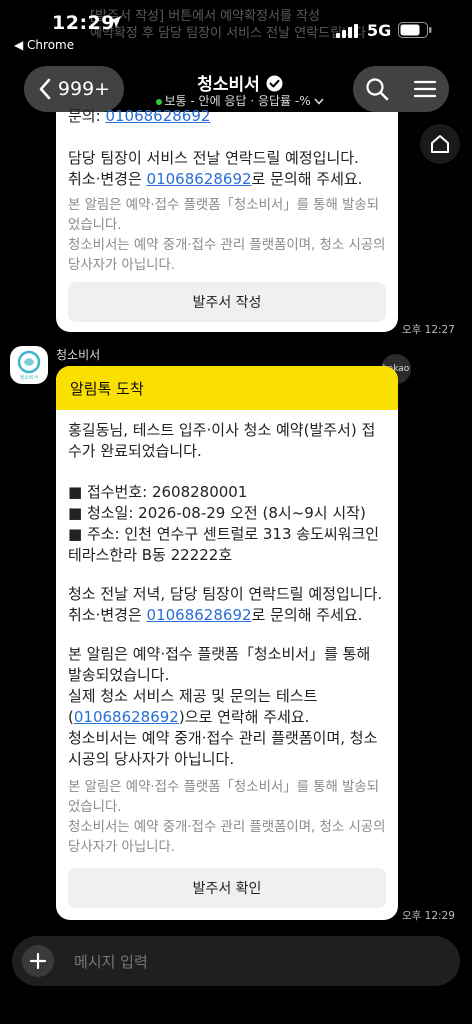 The height and width of the screenshot is (1024, 472). What do you see at coordinates (158, 492) in the screenshot?
I see `message2-receipt: ■ 접수번호: 2608280001` at bounding box center [158, 492].